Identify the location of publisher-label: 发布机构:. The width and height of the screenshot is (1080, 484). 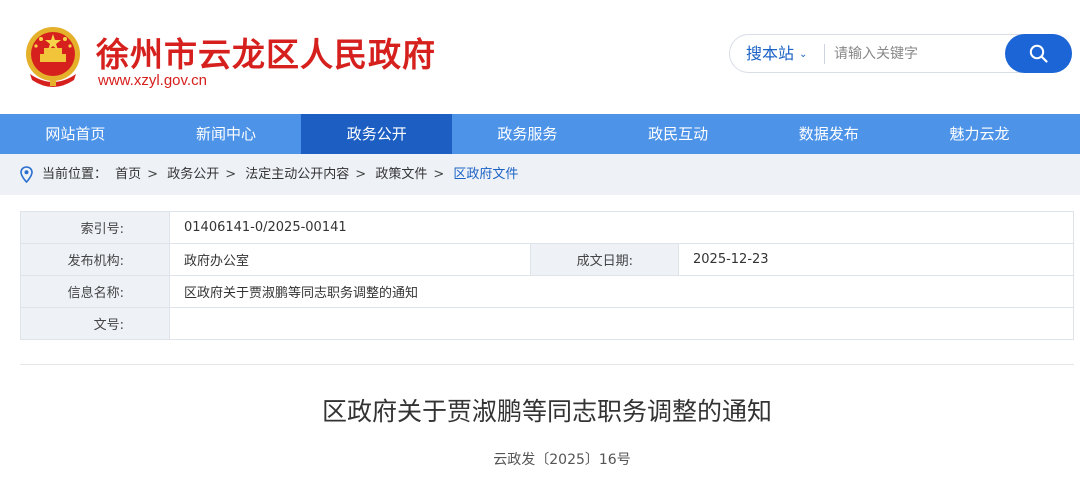
(95, 259).